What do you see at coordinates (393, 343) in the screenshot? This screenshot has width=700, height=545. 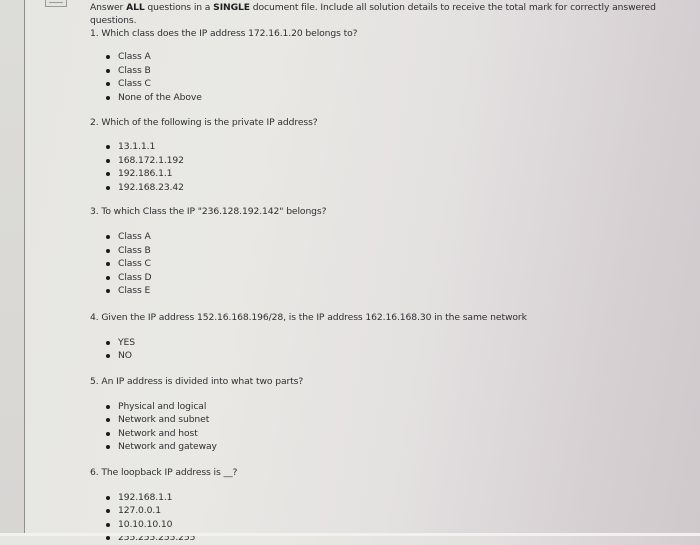 I see `option-item: YES` at bounding box center [393, 343].